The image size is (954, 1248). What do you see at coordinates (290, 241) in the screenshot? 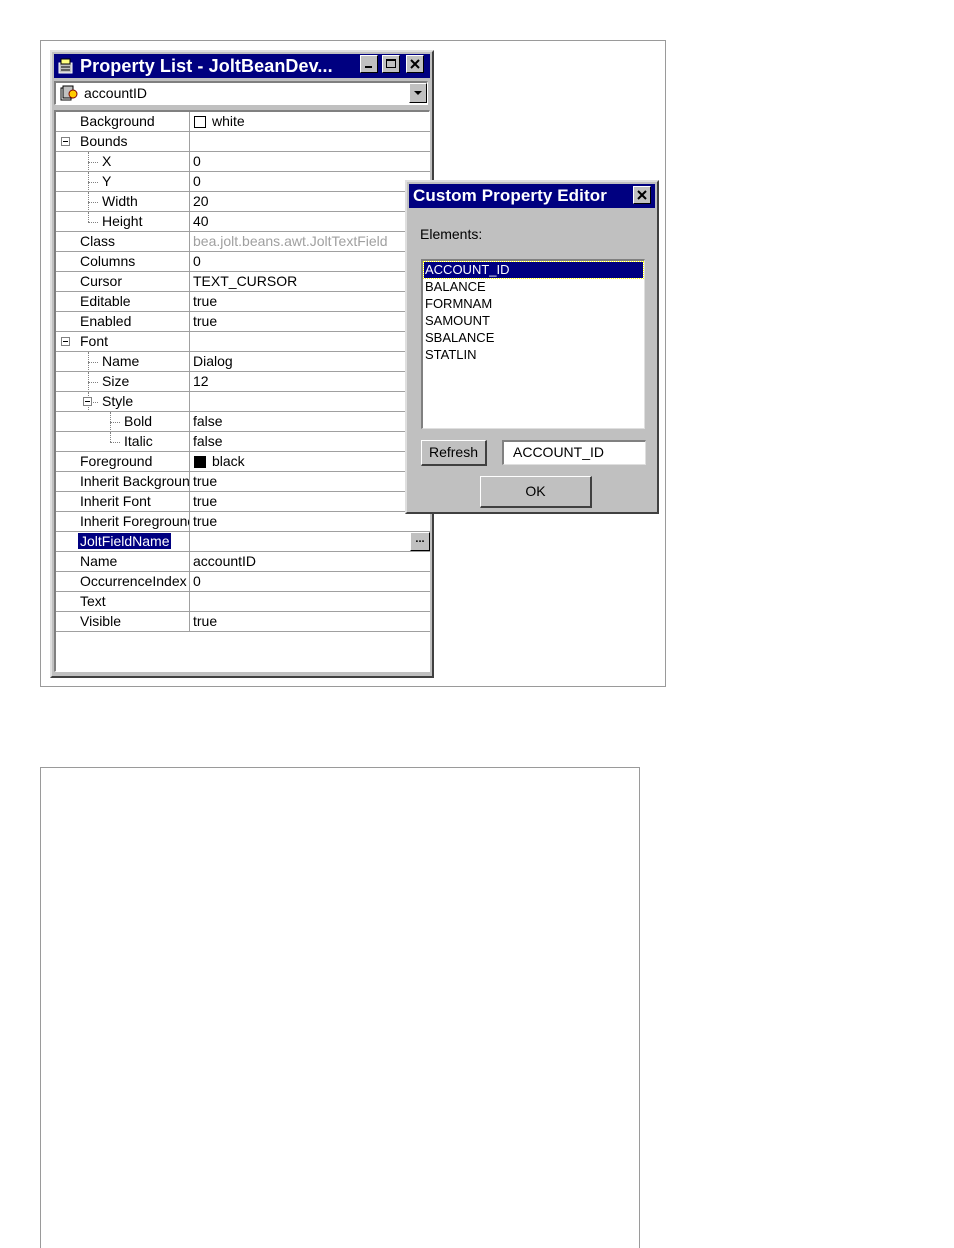
I see `property-value: bea.jolt.beans.awt.JoltTextField` at bounding box center [290, 241].